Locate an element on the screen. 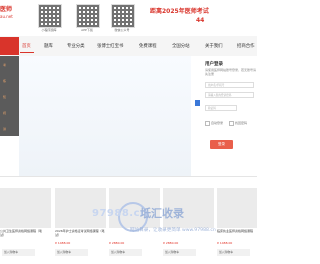 The image size is (320, 264). exam-title: 距离2025年医师考试 is located at coordinates (179, 11).